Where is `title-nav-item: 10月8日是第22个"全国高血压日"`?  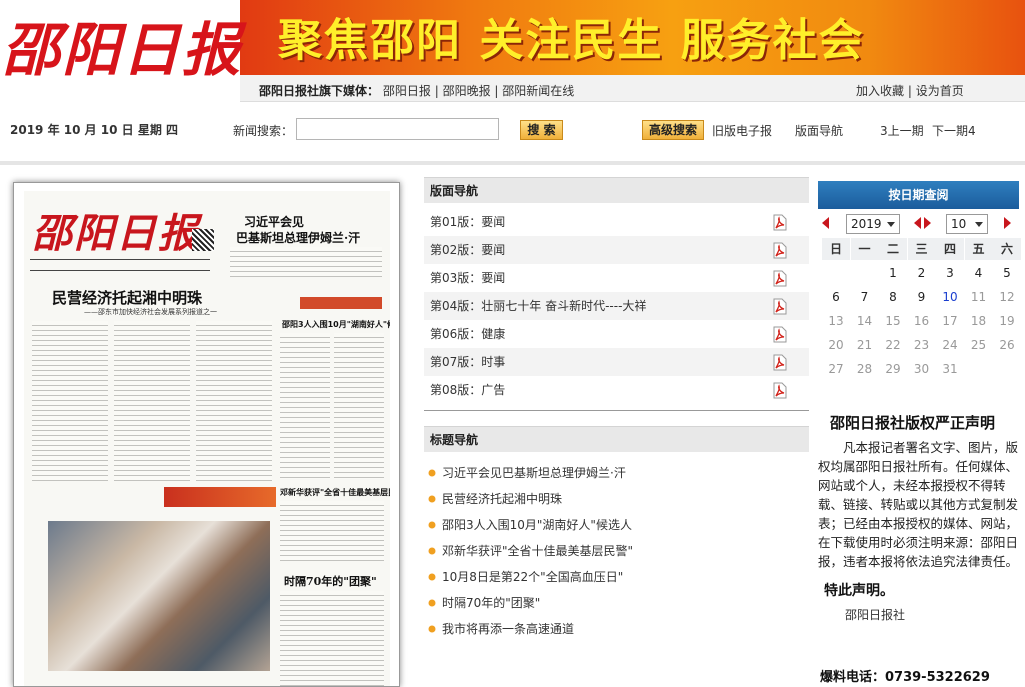 title-nav-item: 10月8日是第22个"全国高血压日" is located at coordinates (525, 578).